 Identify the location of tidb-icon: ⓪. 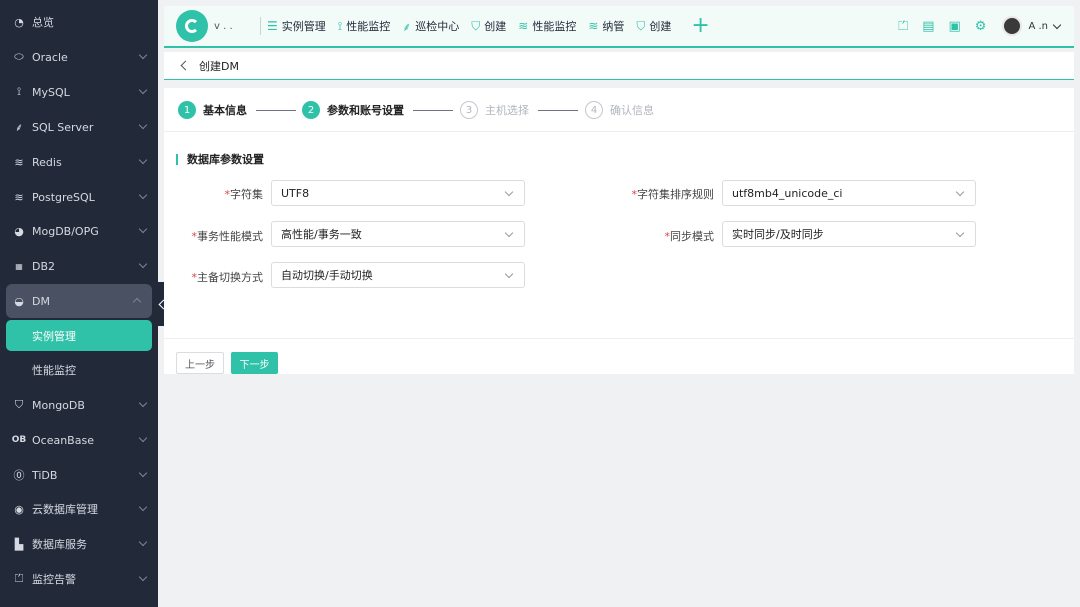
(19, 475).